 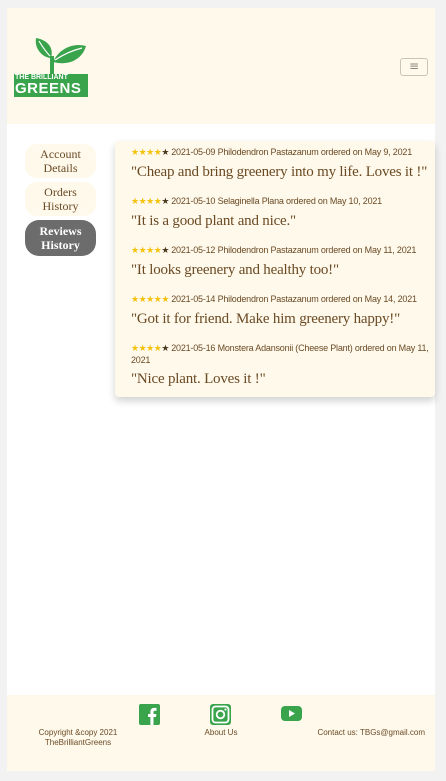 What do you see at coordinates (193, 250) in the screenshot?
I see `review-date: 2021-05-12` at bounding box center [193, 250].